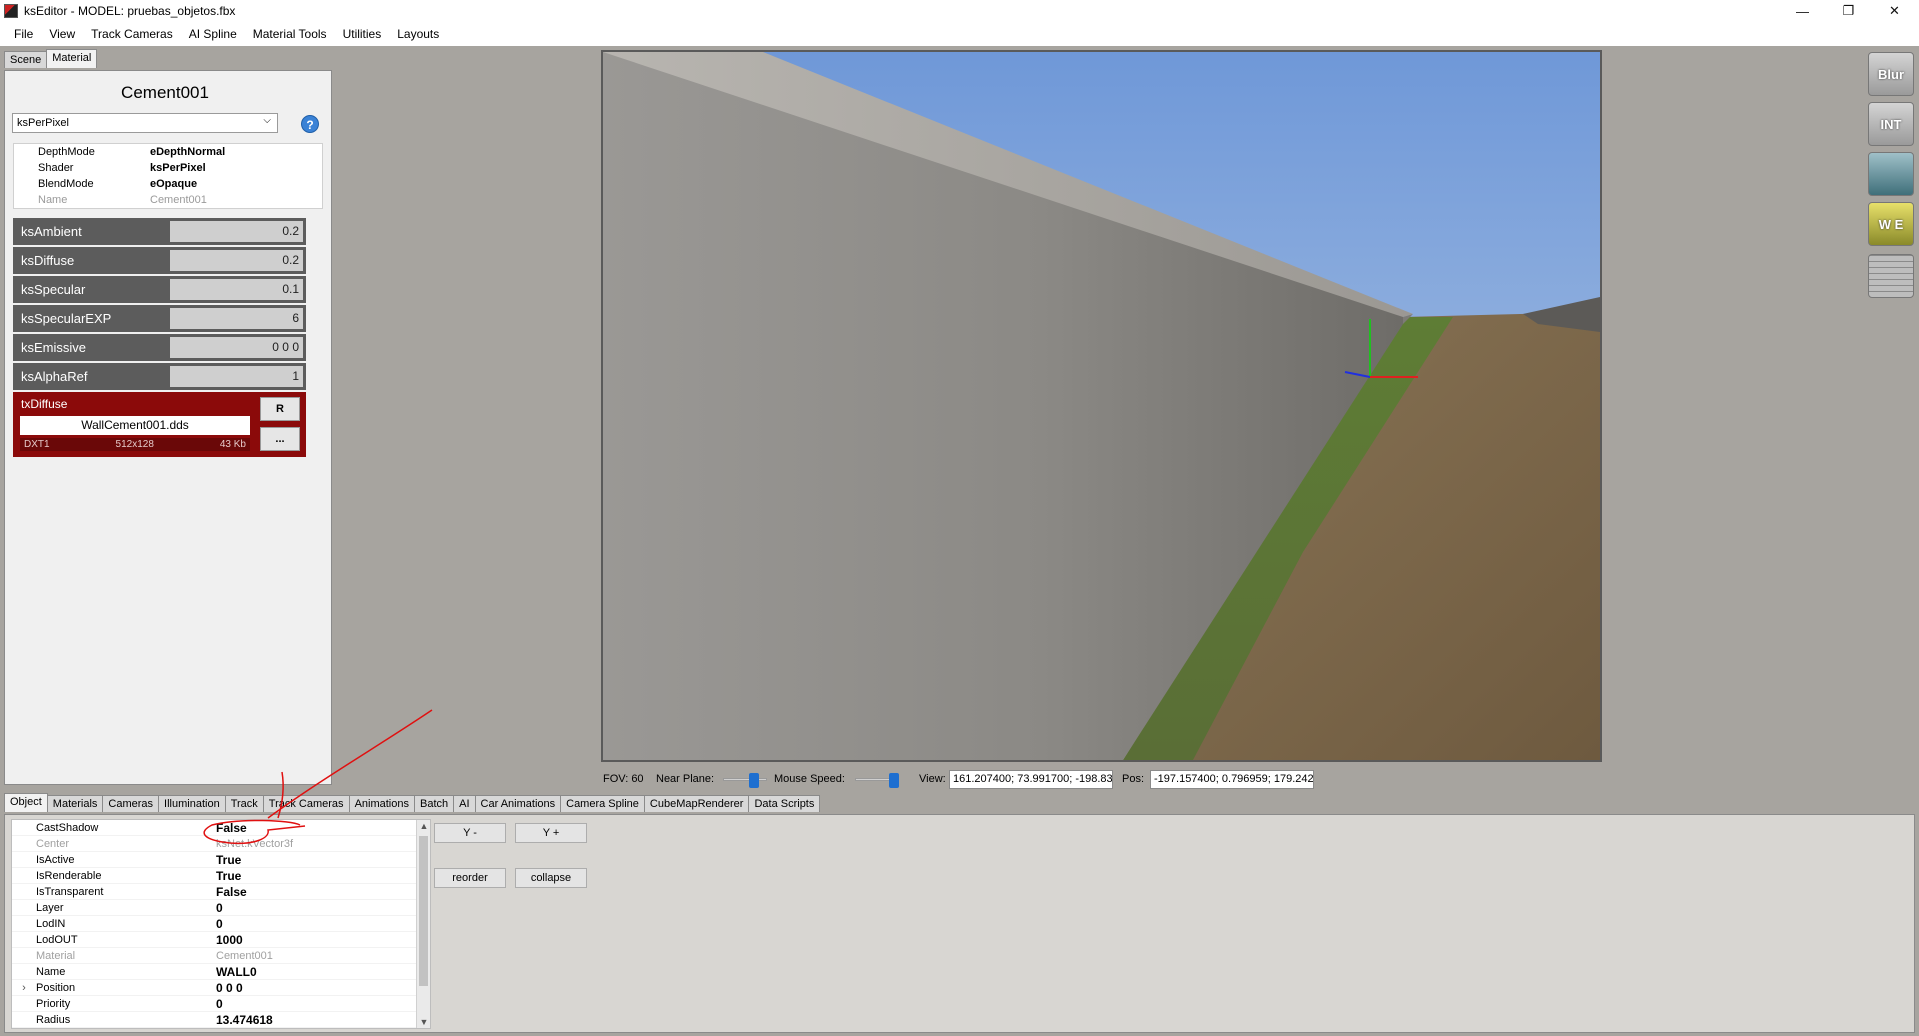 The width and height of the screenshot is (1919, 1036). What do you see at coordinates (877, 780) in the screenshot?
I see `mouse-speed-slider` at bounding box center [877, 780].